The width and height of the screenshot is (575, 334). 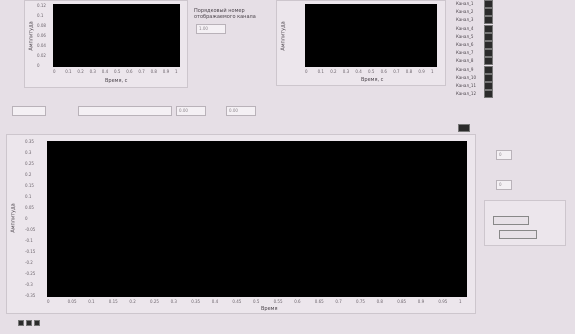 What do you see at coordinates (31, 36) in the screenshot?
I see `graph1-ylabel: Амплитуда` at bounding box center [31, 36].